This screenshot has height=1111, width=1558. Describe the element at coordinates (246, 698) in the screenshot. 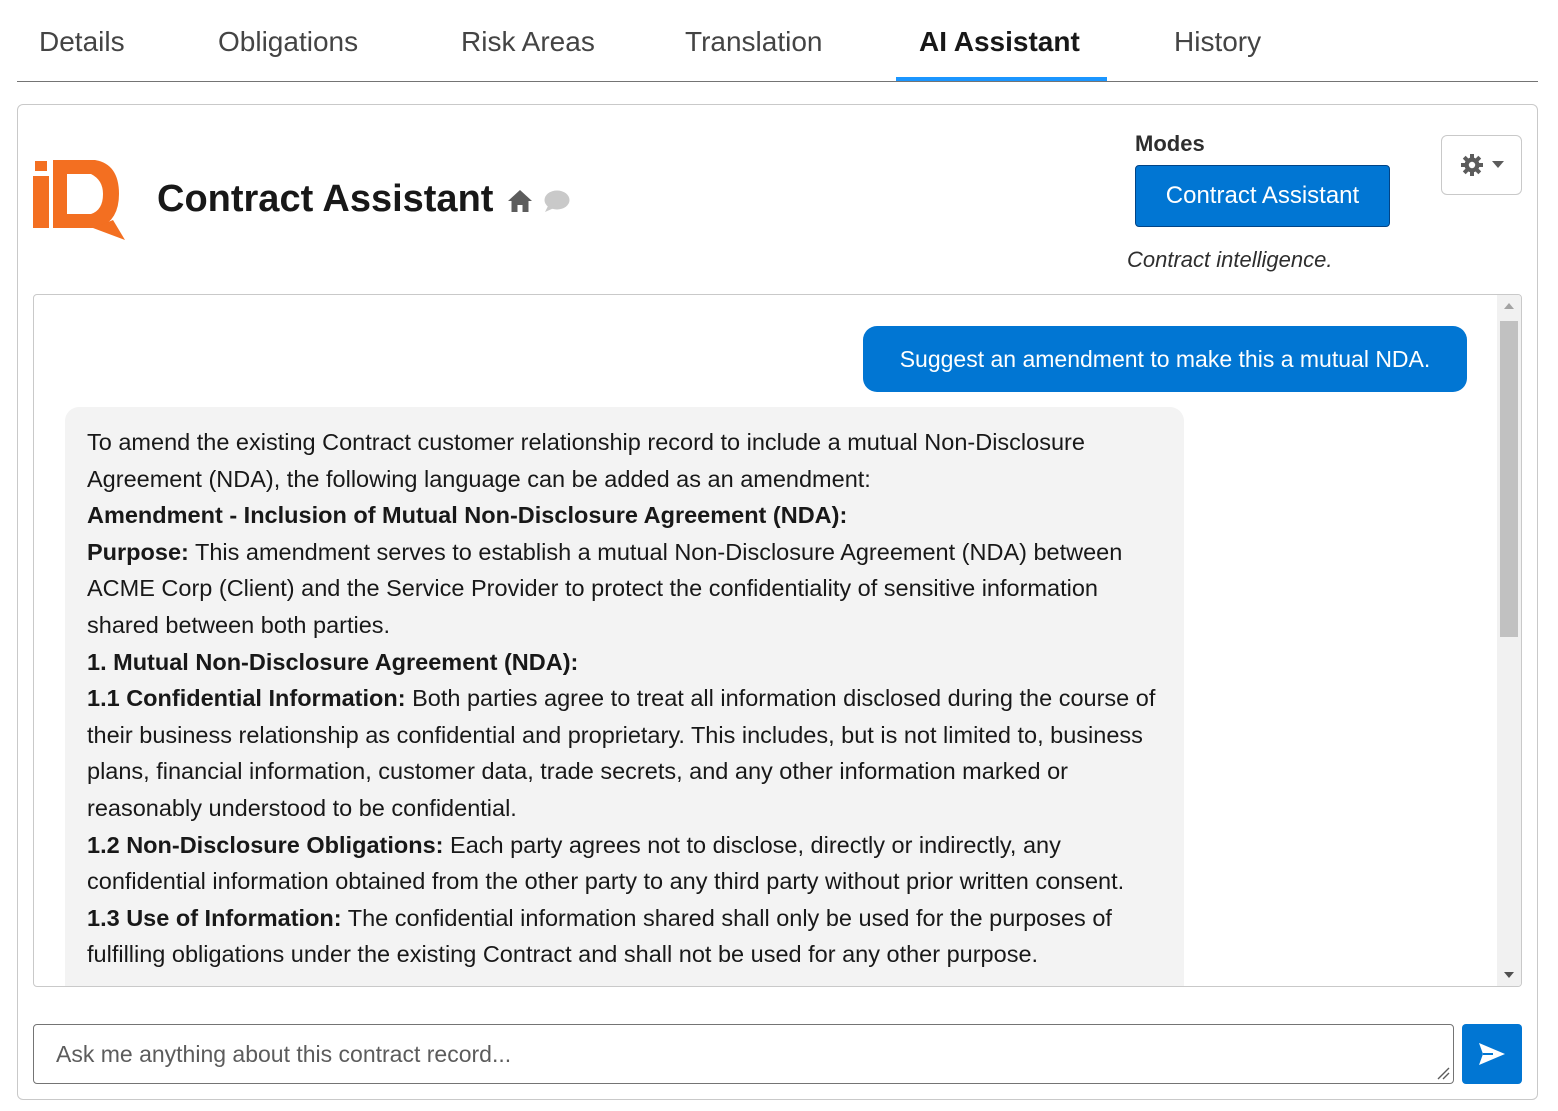

I see `section-1-1-label: 1.1 Confidential Information:` at that location.